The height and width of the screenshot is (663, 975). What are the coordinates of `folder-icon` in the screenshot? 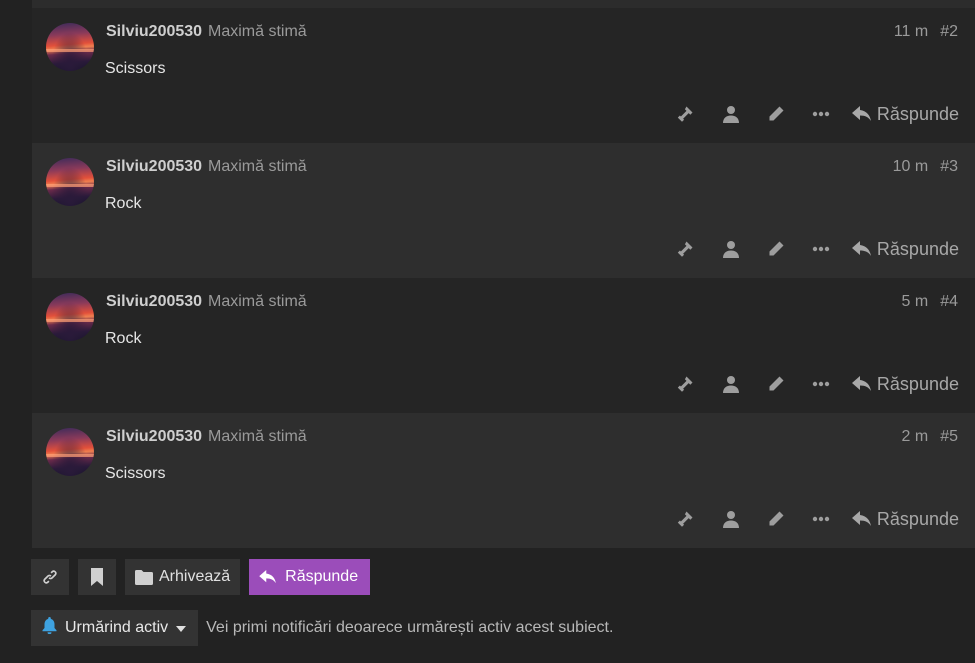 It's located at (144, 577).